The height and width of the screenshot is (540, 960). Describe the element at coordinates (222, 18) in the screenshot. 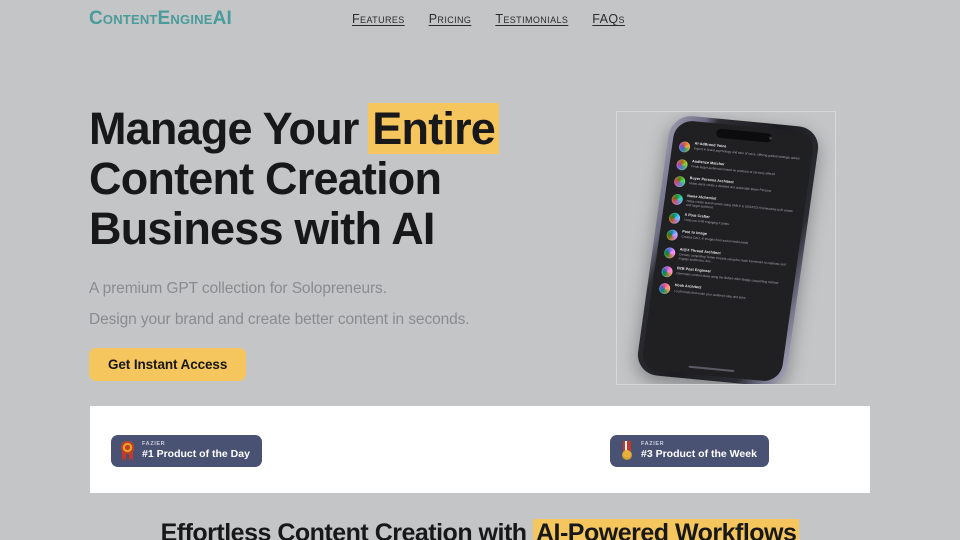

I see `brand-logo-suffix: AI` at that location.